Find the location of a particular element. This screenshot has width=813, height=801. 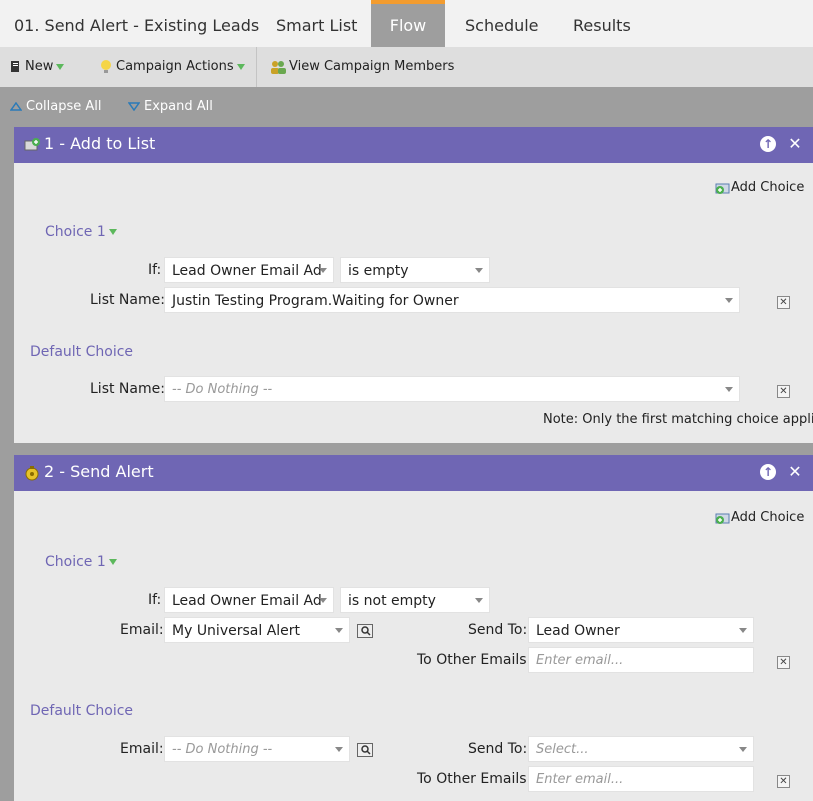

step-1-choice-1-toggle: Choice 1 is located at coordinates (81, 232).